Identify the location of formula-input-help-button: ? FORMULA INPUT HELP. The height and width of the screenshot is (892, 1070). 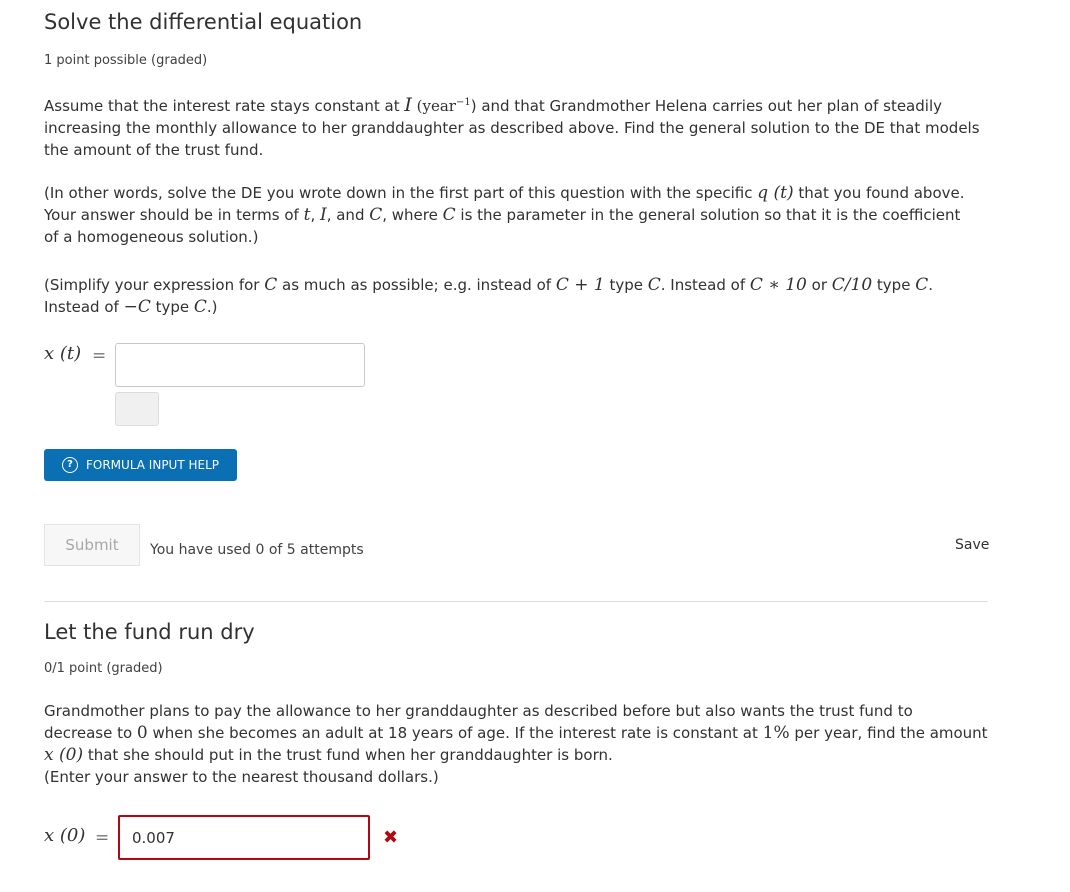
(140, 465).